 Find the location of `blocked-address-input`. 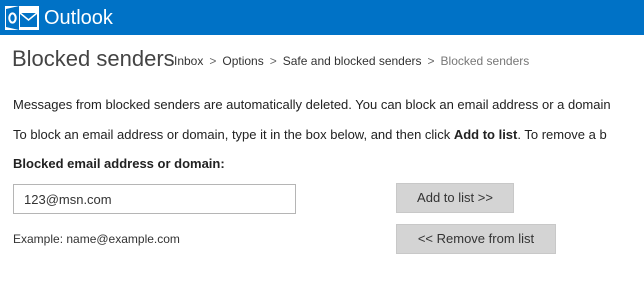

blocked-address-input is located at coordinates (154, 199).